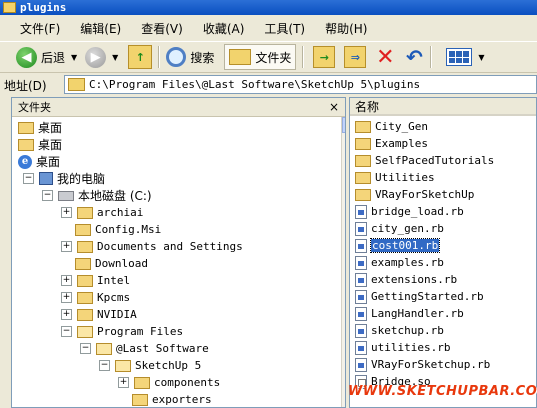 This screenshot has height=408, width=537. I want to click on tree-item: − SketchUp 5, so click(150, 365).